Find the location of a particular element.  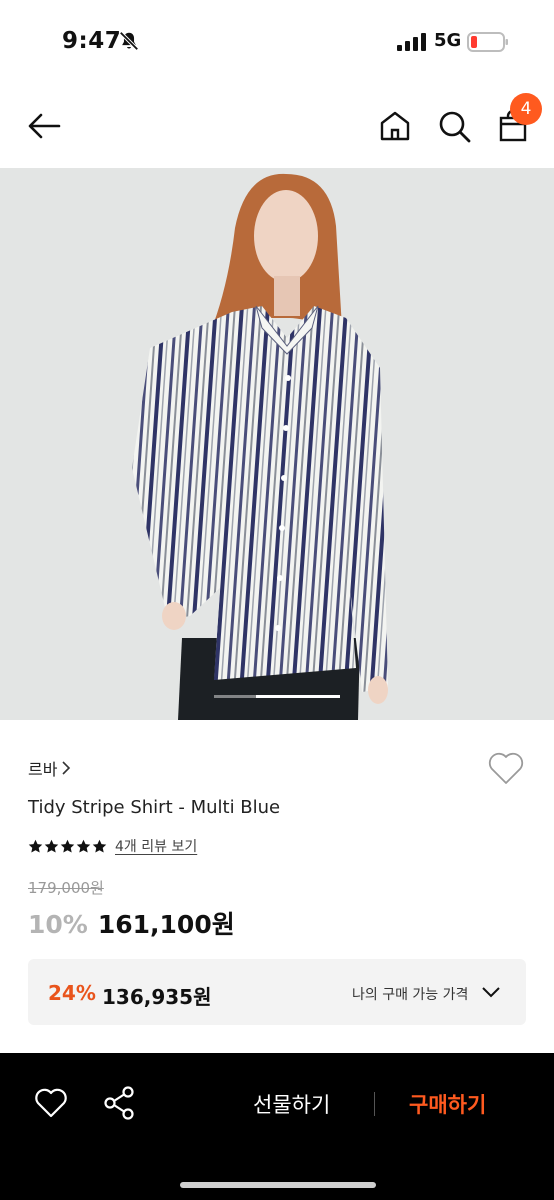

original-price: 179,000원 is located at coordinates (66, 888).